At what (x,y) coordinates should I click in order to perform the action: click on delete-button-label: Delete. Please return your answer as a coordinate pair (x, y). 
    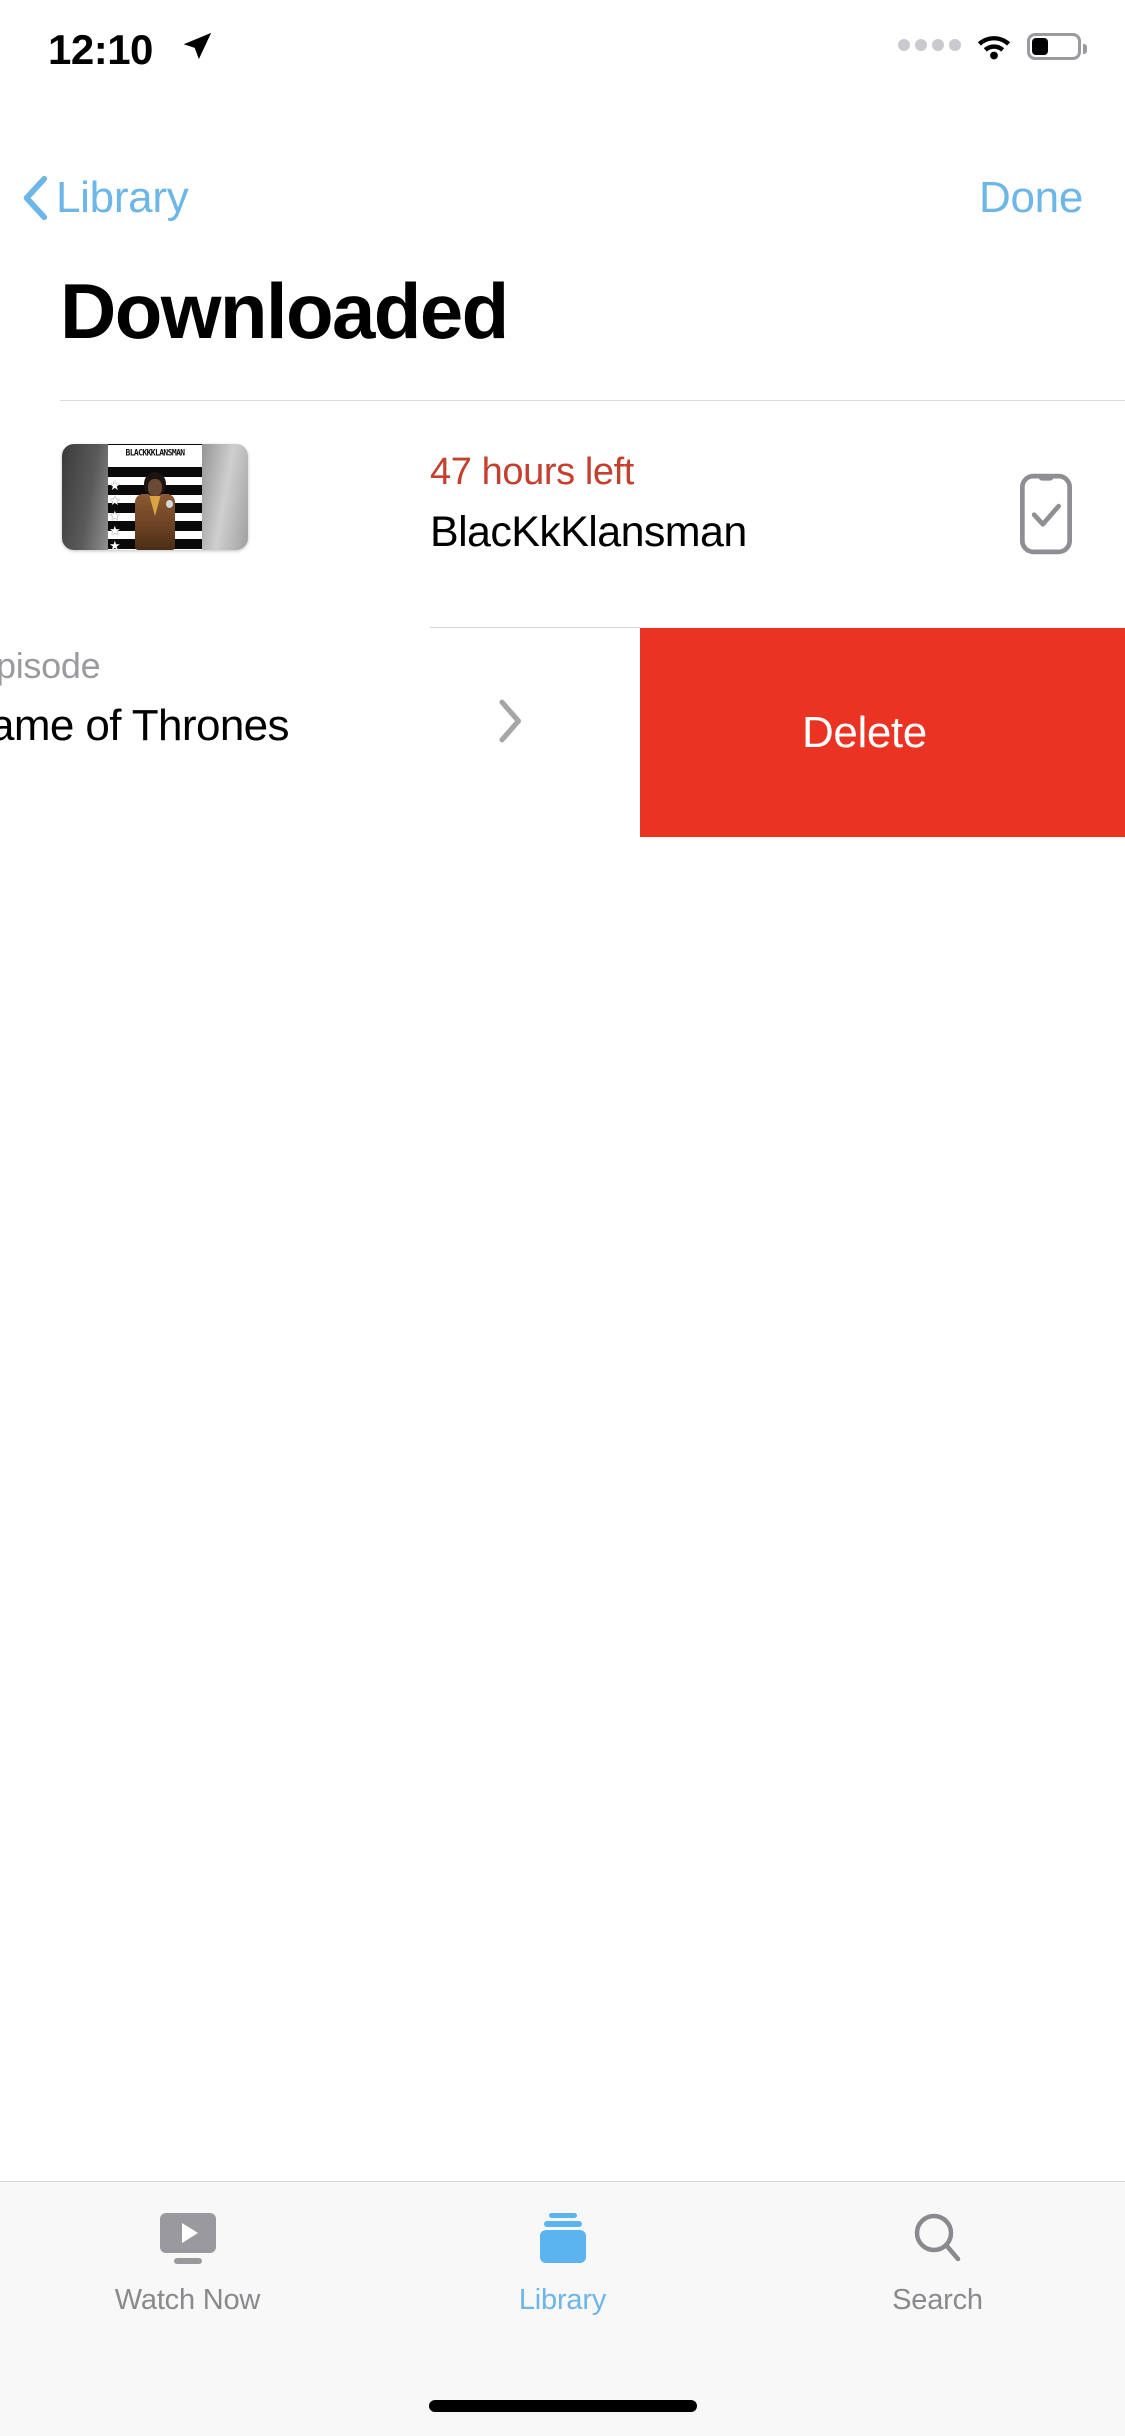
    Looking at the image, I should click on (864, 732).